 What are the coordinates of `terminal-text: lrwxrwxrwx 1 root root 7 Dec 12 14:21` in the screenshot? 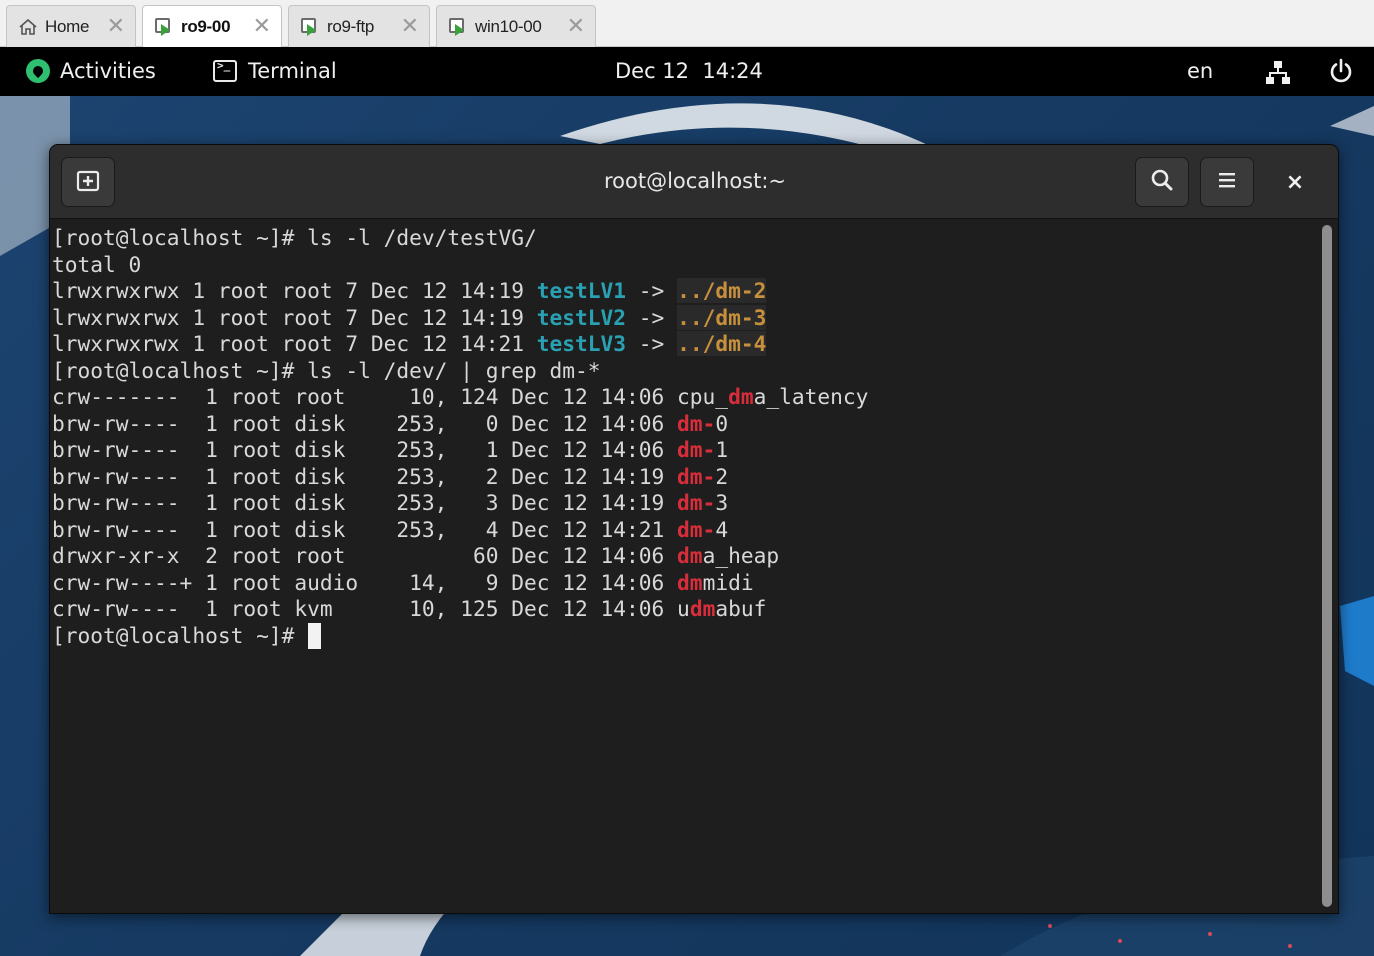 It's located at (294, 343).